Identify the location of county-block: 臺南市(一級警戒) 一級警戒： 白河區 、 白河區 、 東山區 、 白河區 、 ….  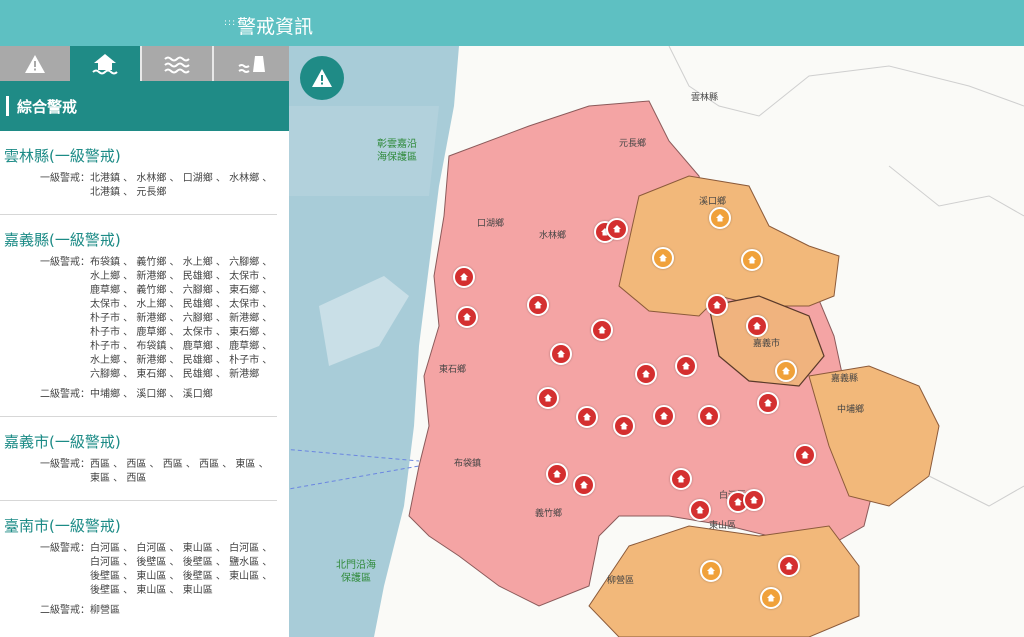
(138, 559).